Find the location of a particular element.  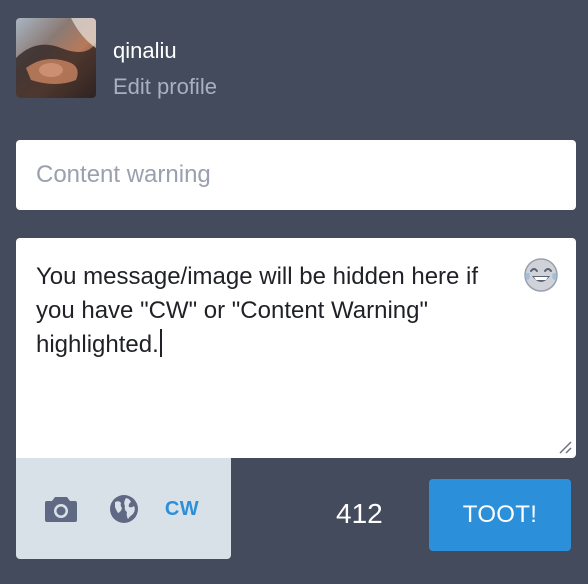

avatar-image is located at coordinates (56, 58).